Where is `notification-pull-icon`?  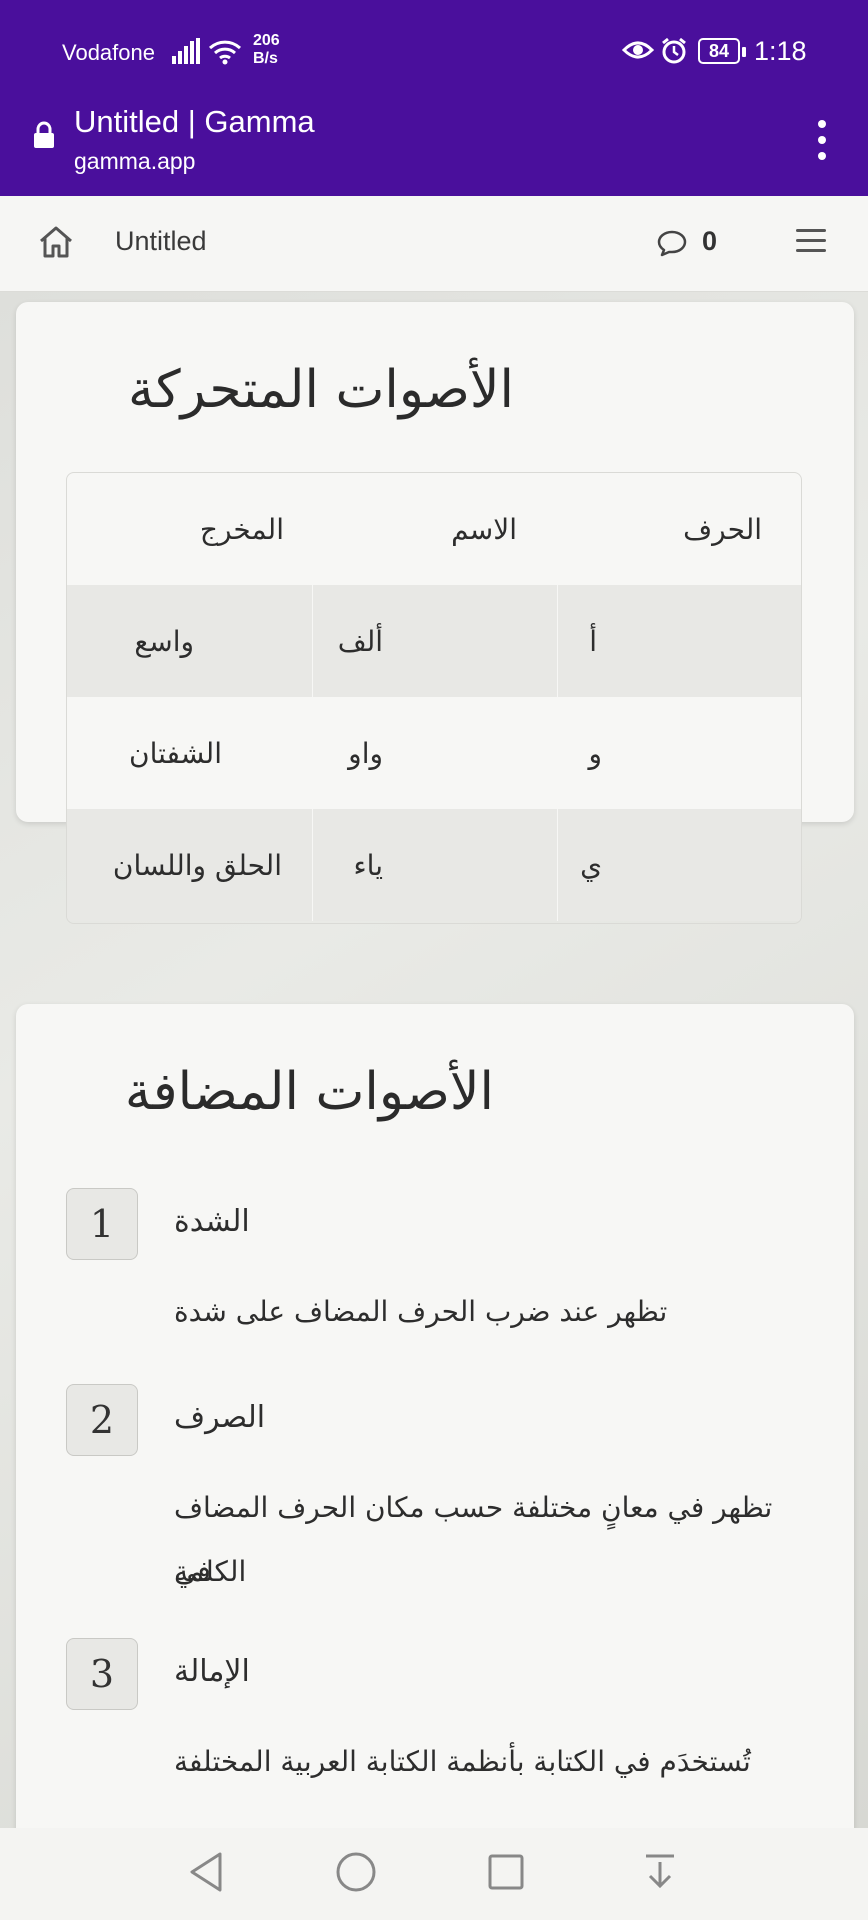 notification-pull-icon is located at coordinates (660, 1872).